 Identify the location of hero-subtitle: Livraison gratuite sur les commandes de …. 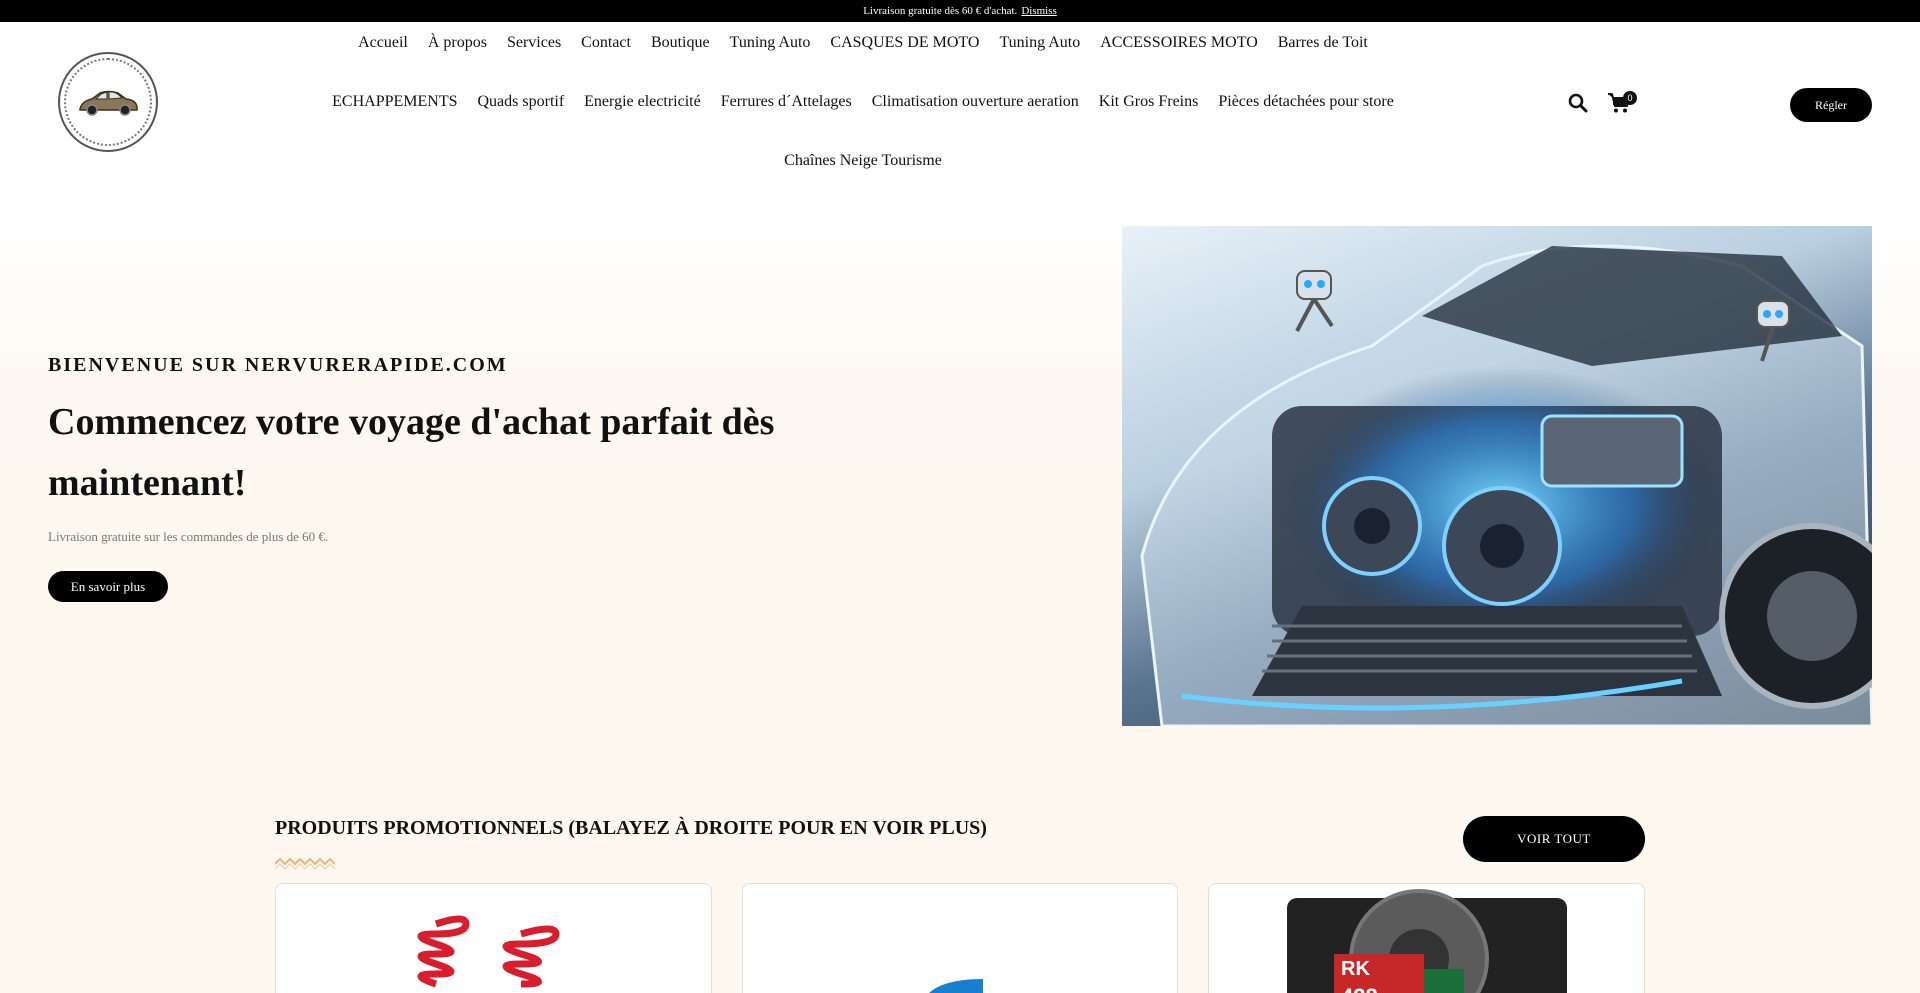
(188, 536).